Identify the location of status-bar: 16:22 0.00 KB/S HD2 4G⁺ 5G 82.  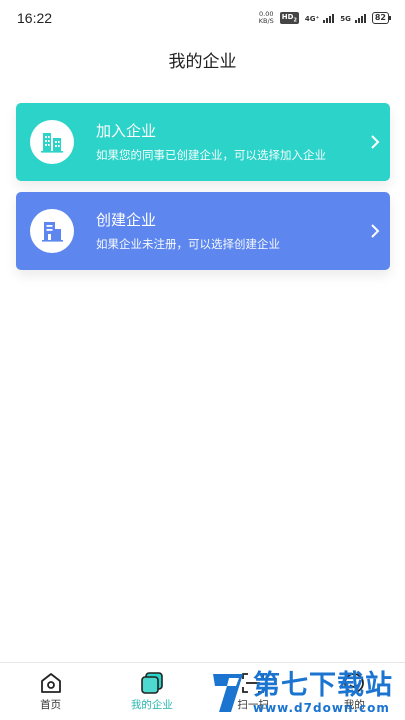
(202, 18).